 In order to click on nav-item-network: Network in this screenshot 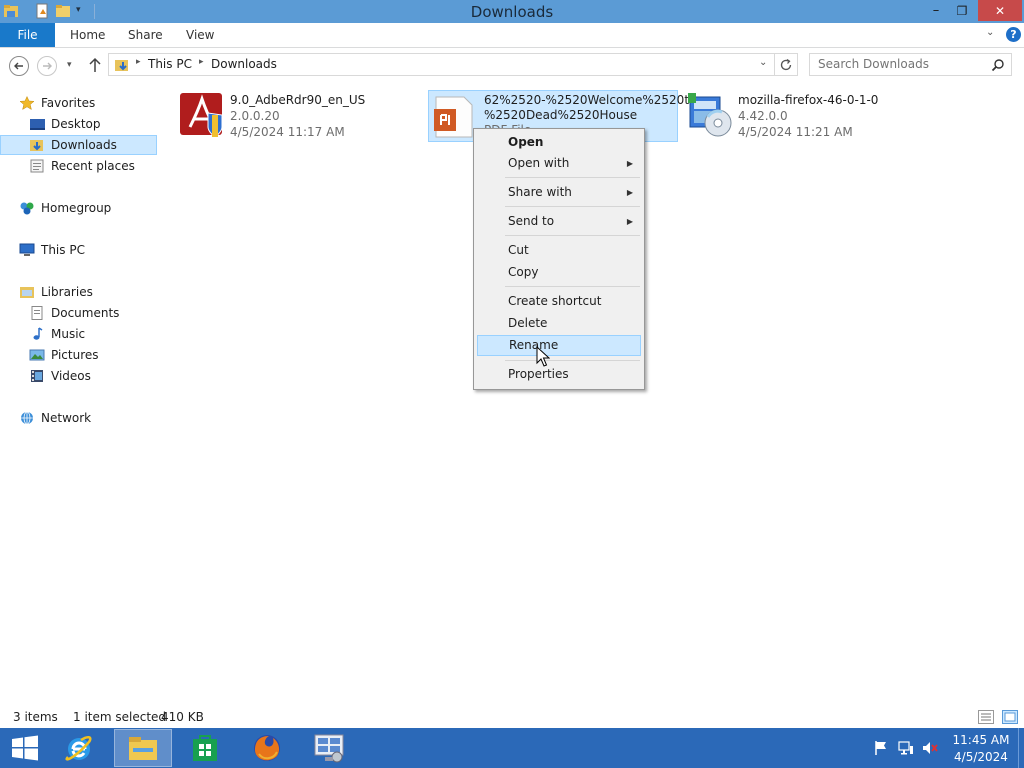, I will do `click(84, 418)`.